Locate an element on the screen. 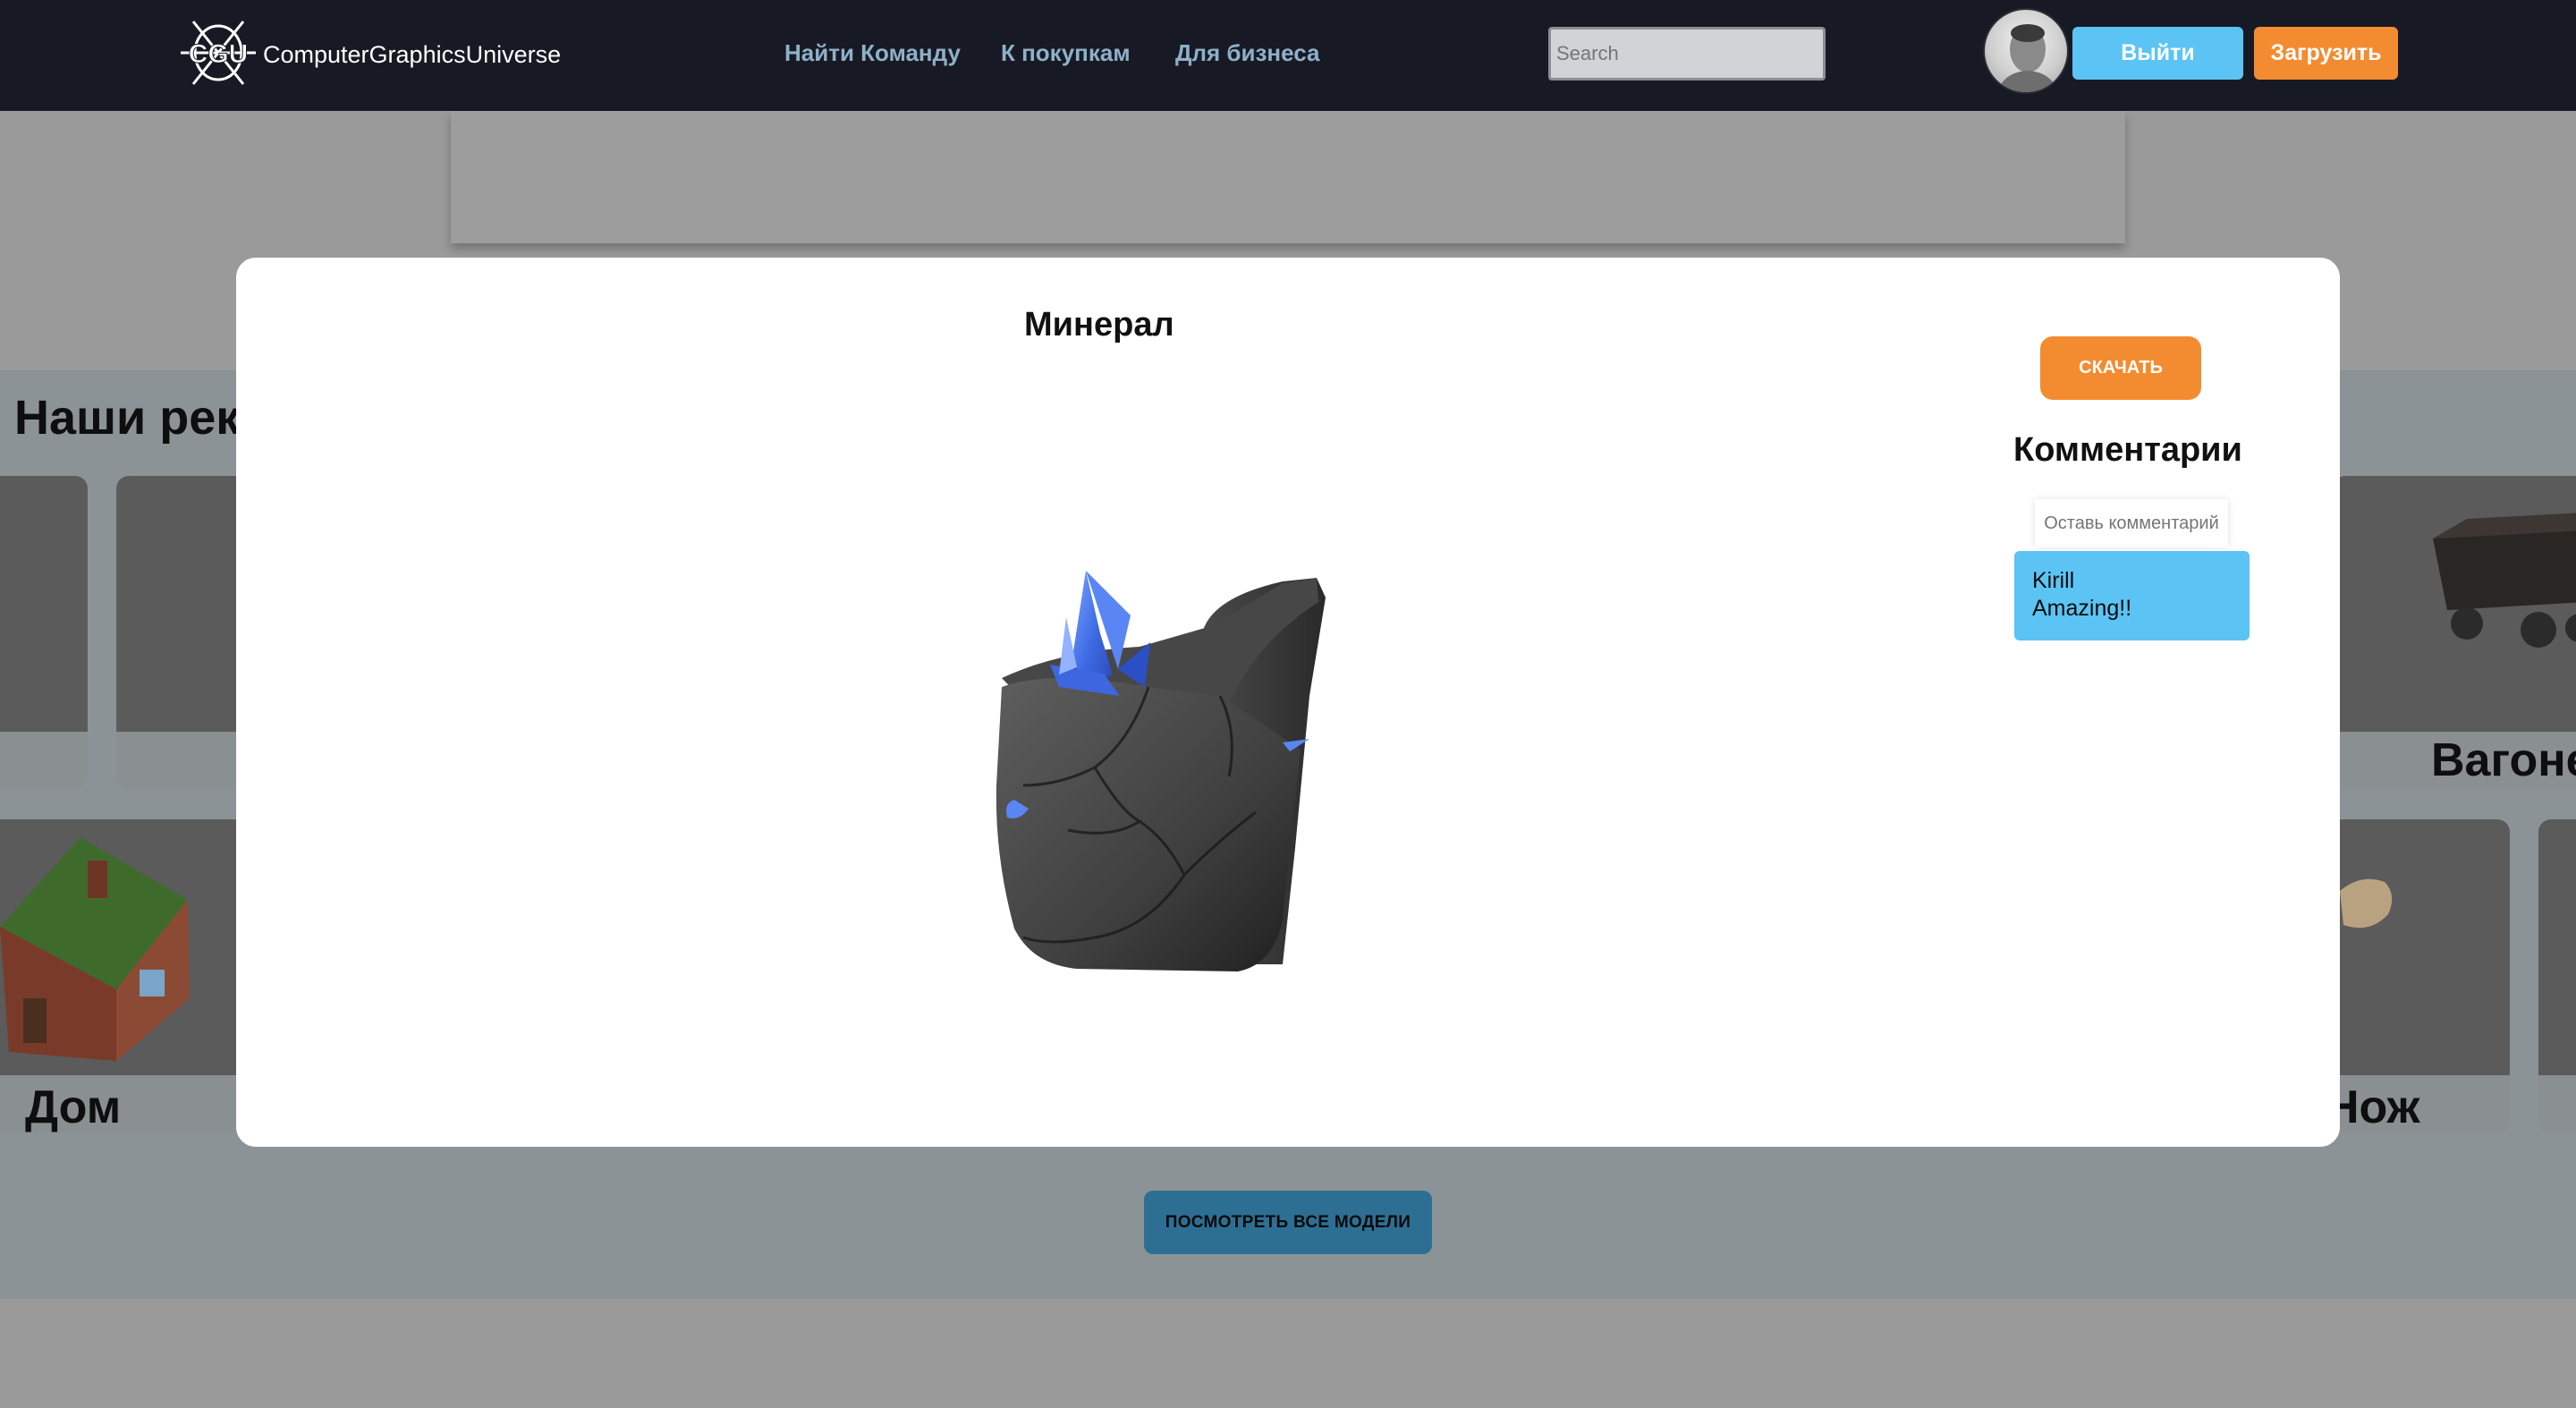  comment-author: Kirill is located at coordinates (2053, 581).